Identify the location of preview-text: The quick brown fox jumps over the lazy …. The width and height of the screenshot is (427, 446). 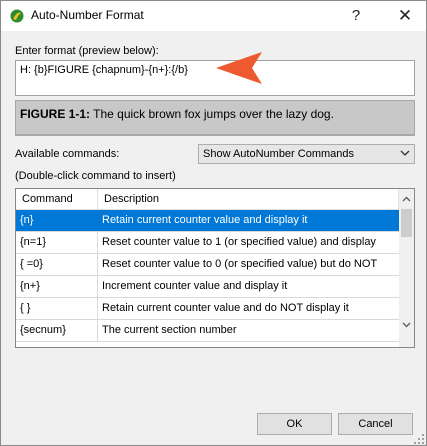
(212, 114).